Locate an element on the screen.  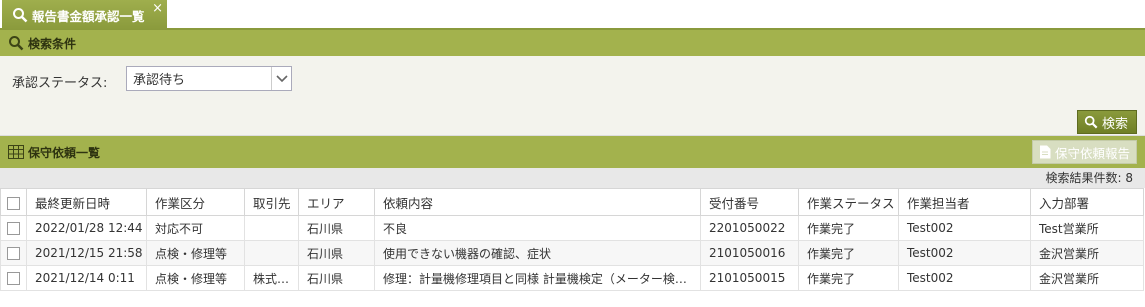
cell-receipt-no: 2101050016 is located at coordinates (749, 253).